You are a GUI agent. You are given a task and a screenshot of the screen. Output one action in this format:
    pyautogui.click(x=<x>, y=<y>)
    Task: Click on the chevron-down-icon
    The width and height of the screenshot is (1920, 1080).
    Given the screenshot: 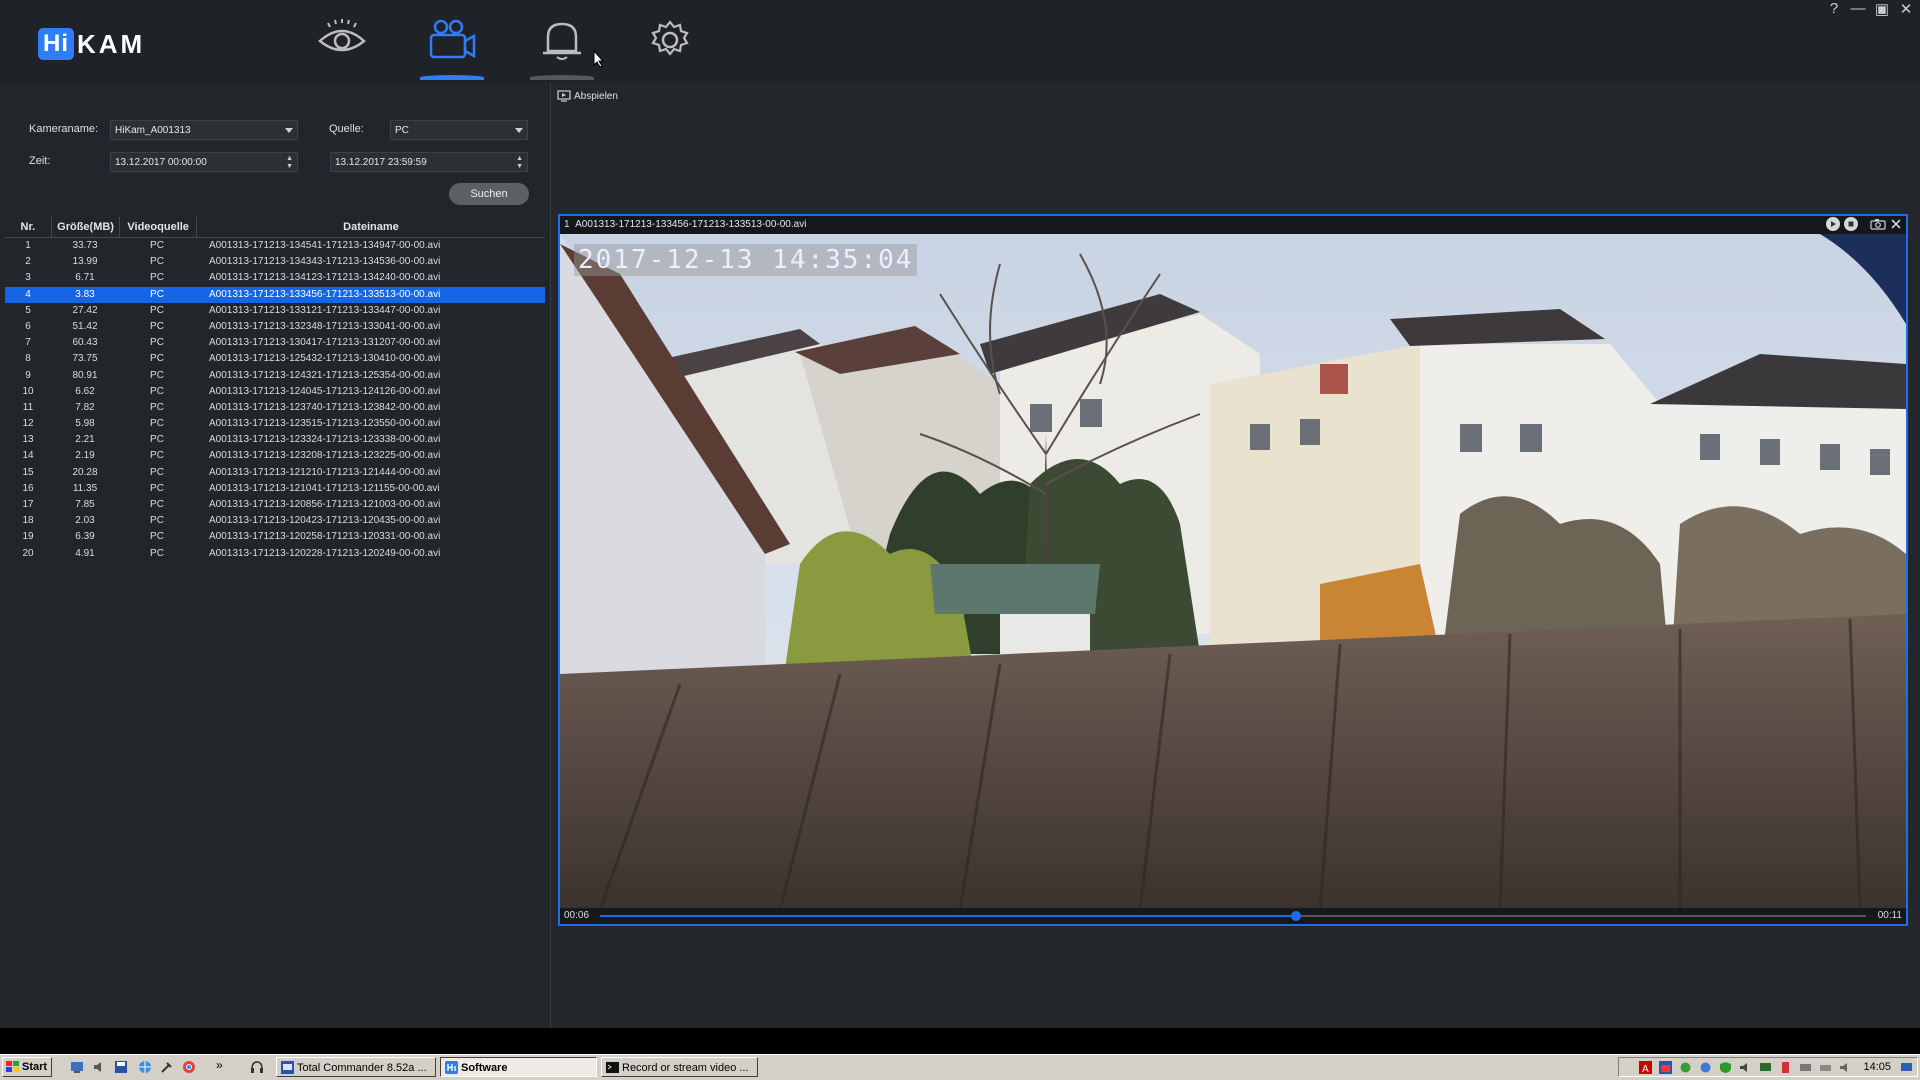 What is the action you would take?
    pyautogui.click(x=519, y=130)
    